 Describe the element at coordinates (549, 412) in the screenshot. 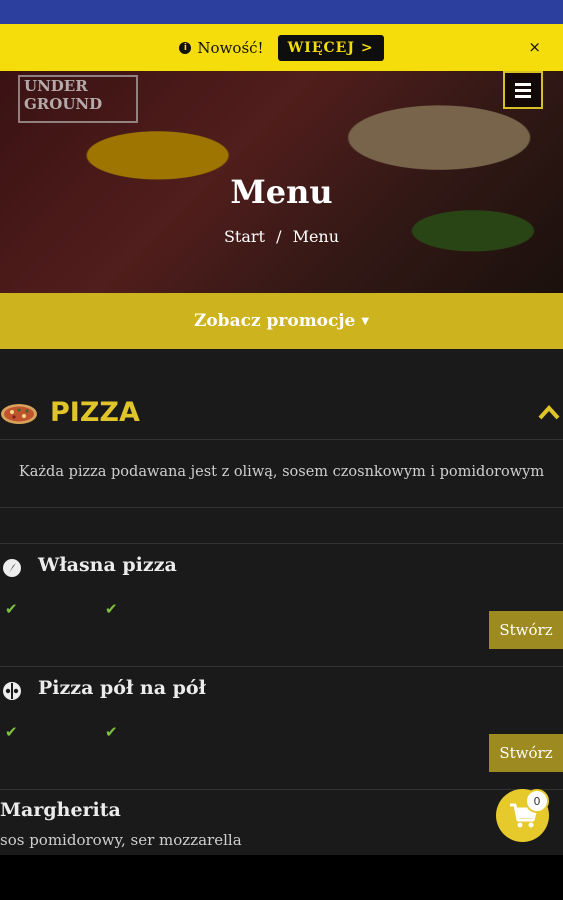

I see `chevron-up-icon` at that location.